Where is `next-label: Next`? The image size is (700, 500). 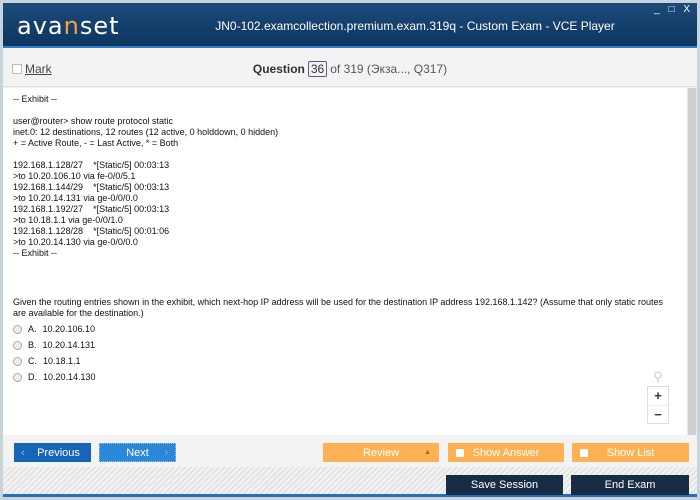 next-label: Next is located at coordinates (137, 452).